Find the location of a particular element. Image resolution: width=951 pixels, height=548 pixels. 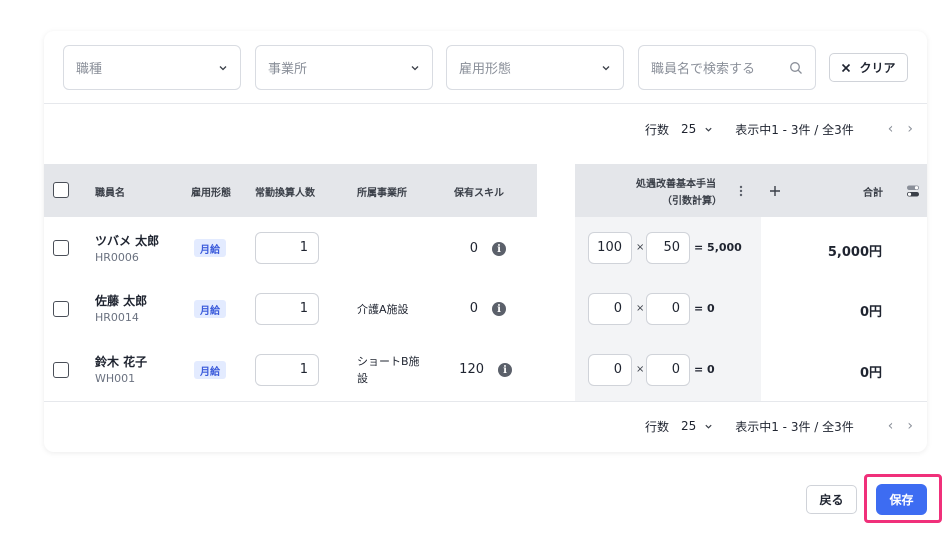

close-icon is located at coordinates (846, 67).